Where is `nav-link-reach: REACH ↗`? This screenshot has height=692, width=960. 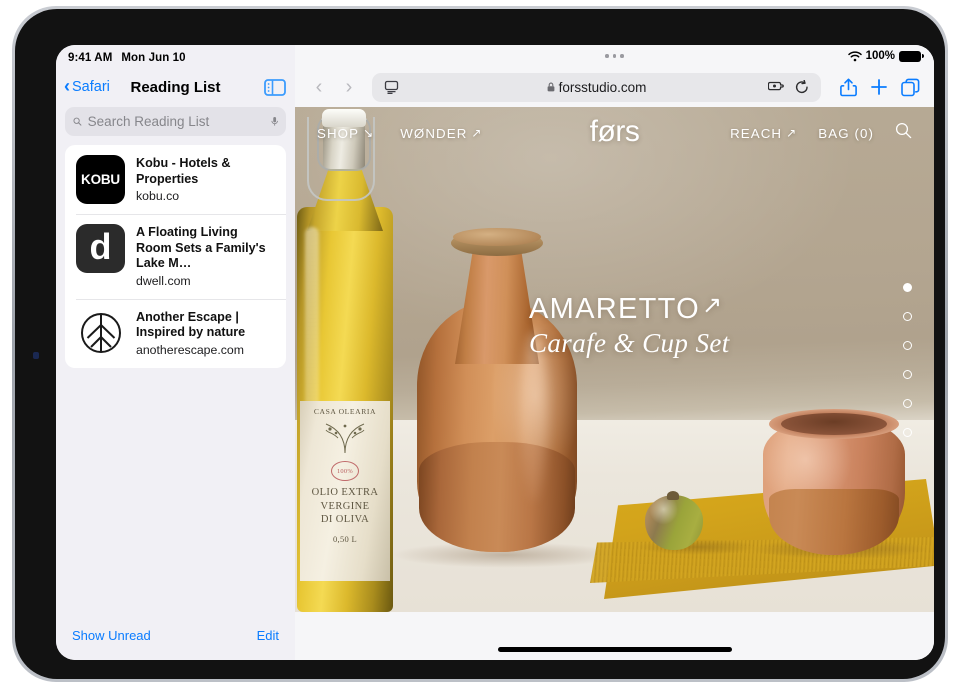
nav-link-reach: REACH ↗ is located at coordinates (763, 133).